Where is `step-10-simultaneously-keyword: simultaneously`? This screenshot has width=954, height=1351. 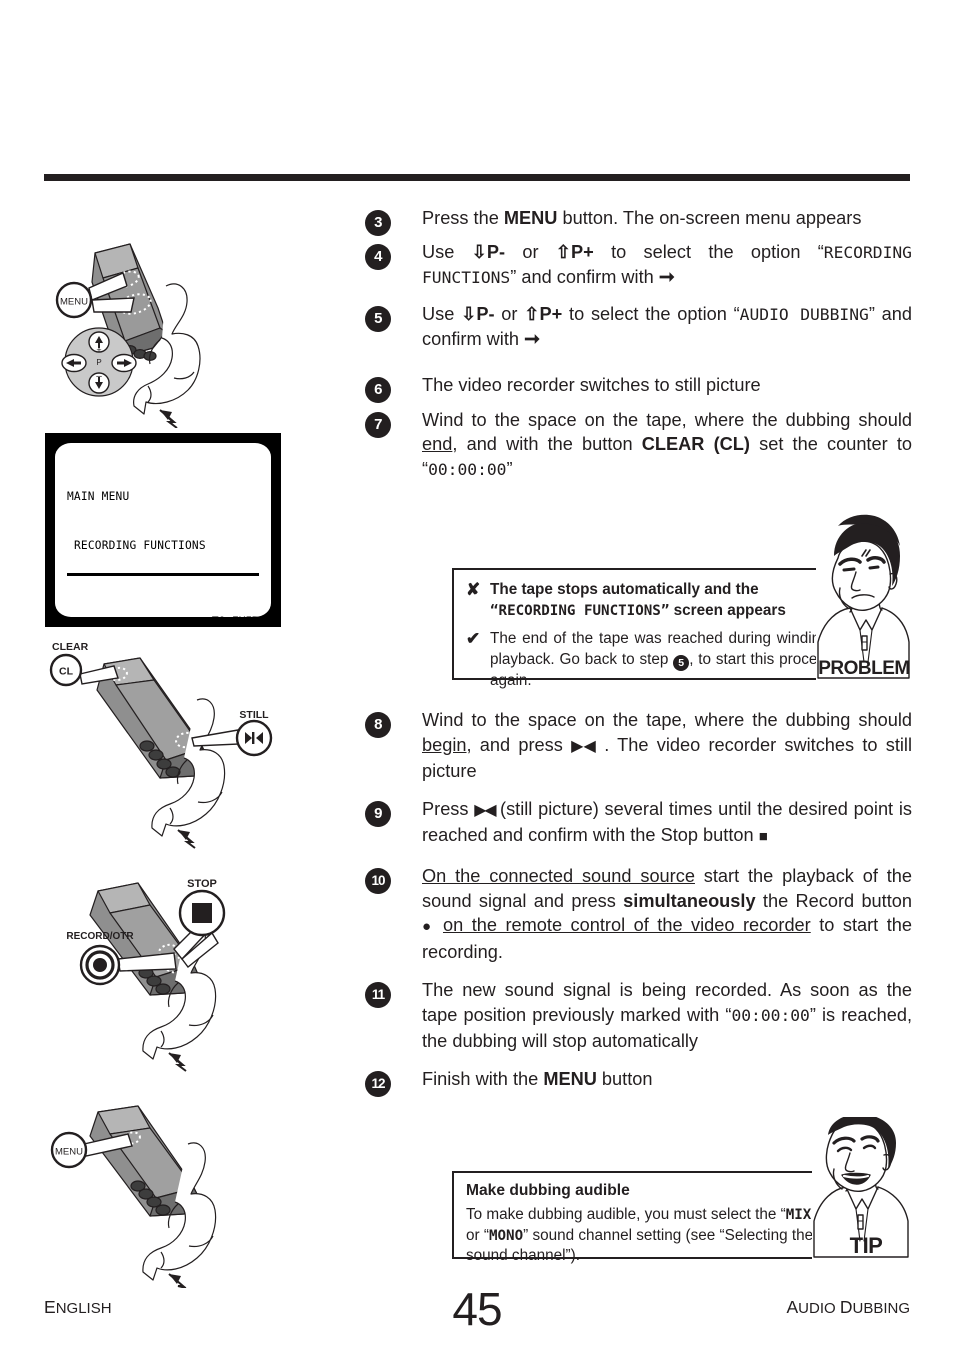 step-10-simultaneously-keyword: simultaneously is located at coordinates (689, 900).